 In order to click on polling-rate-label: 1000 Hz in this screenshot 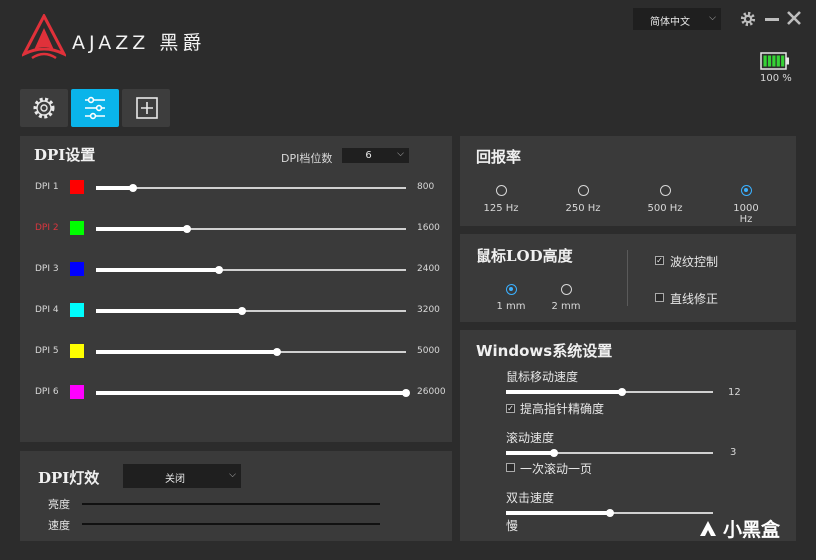, I will do `click(746, 214)`.